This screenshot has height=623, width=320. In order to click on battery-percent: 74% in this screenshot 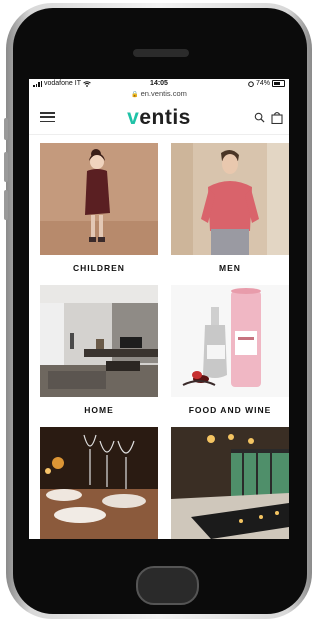, I will do `click(262, 83)`.